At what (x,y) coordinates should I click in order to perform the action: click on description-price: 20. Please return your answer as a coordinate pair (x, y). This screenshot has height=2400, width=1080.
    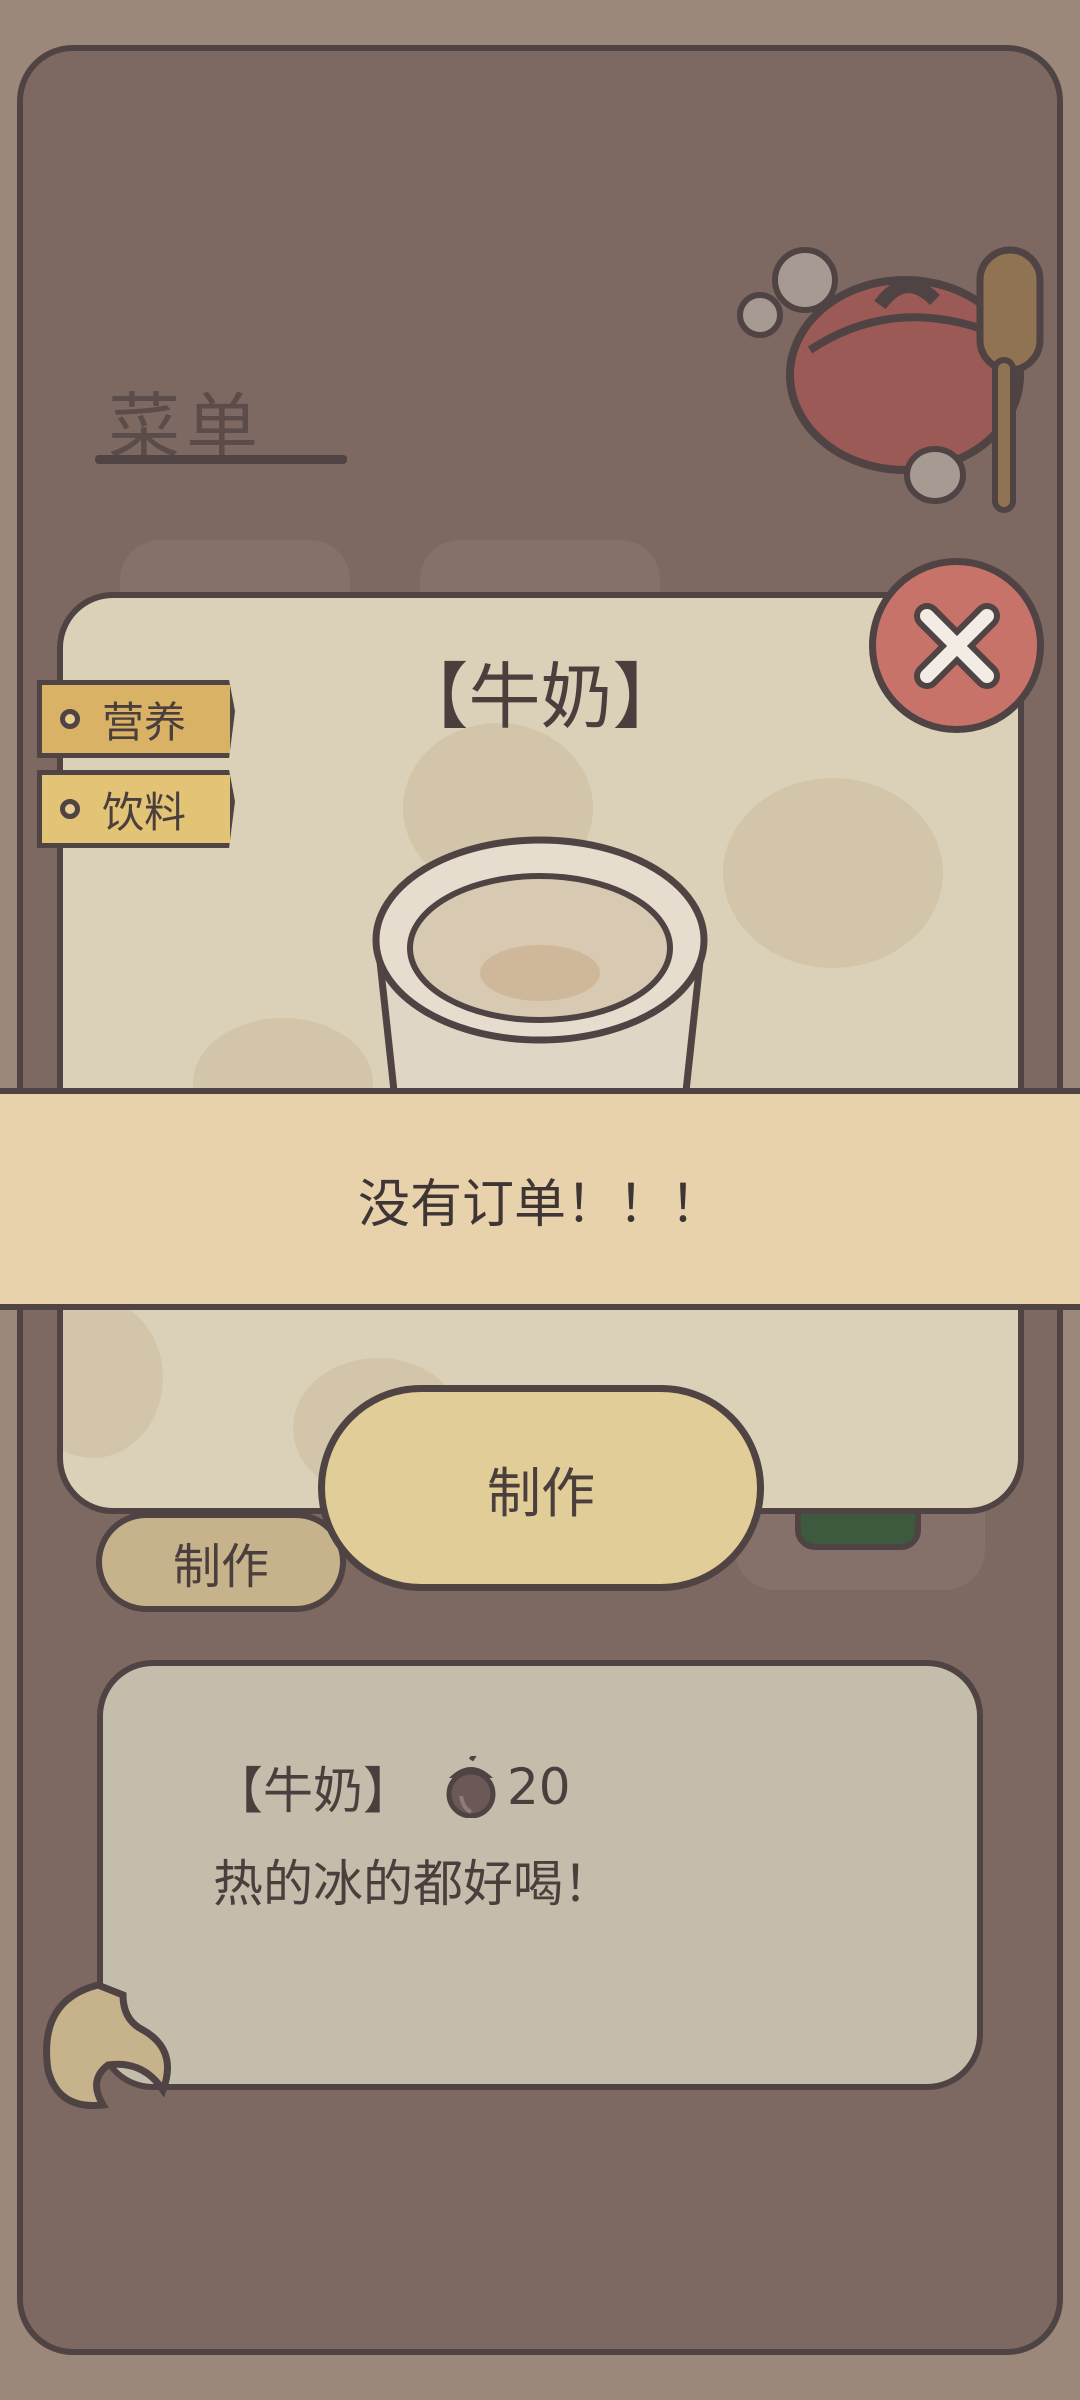
    Looking at the image, I should click on (539, 1787).